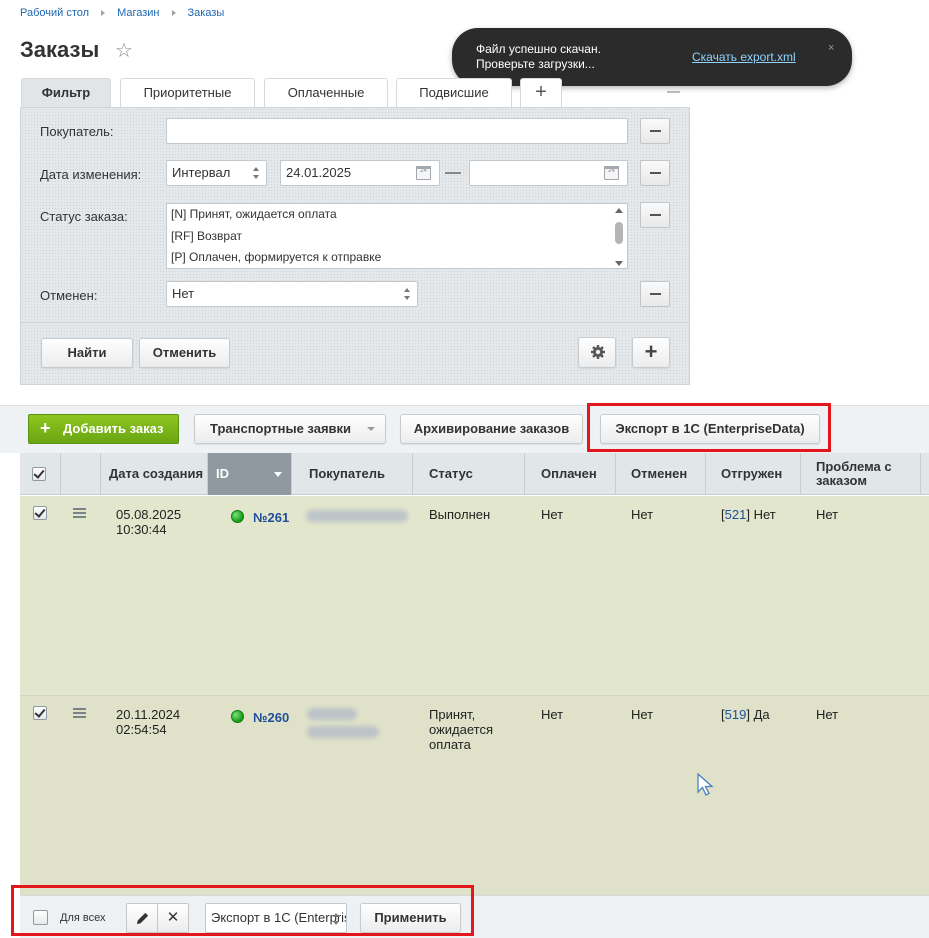 The height and width of the screenshot is (938, 929). I want to click on tab-priority: Приоритетные, so click(187, 93).